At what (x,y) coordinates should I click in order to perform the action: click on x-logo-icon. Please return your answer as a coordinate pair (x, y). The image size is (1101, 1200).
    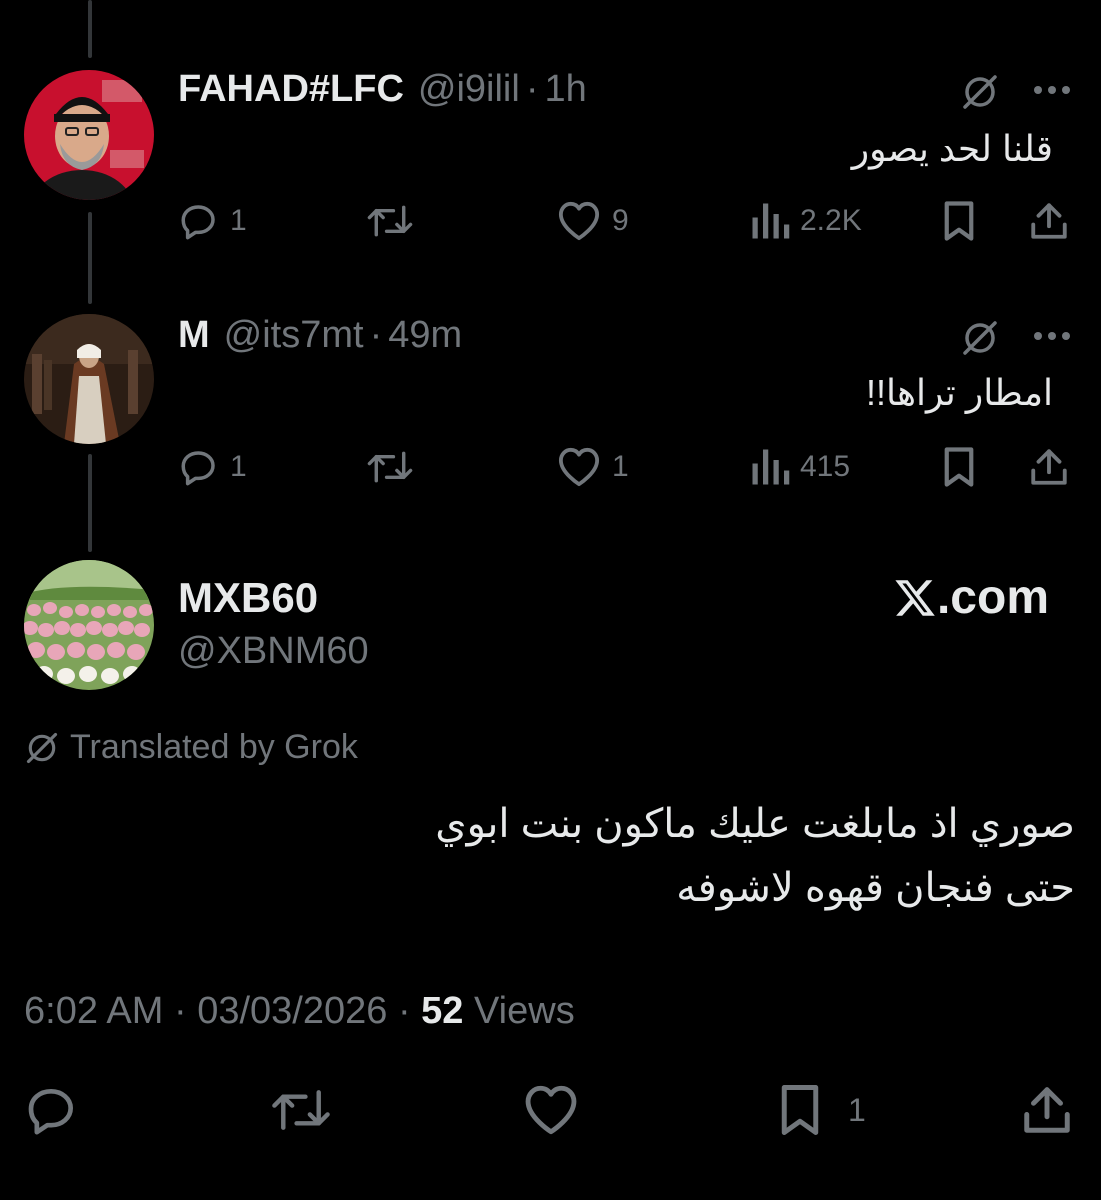
    Looking at the image, I should click on (915, 597).